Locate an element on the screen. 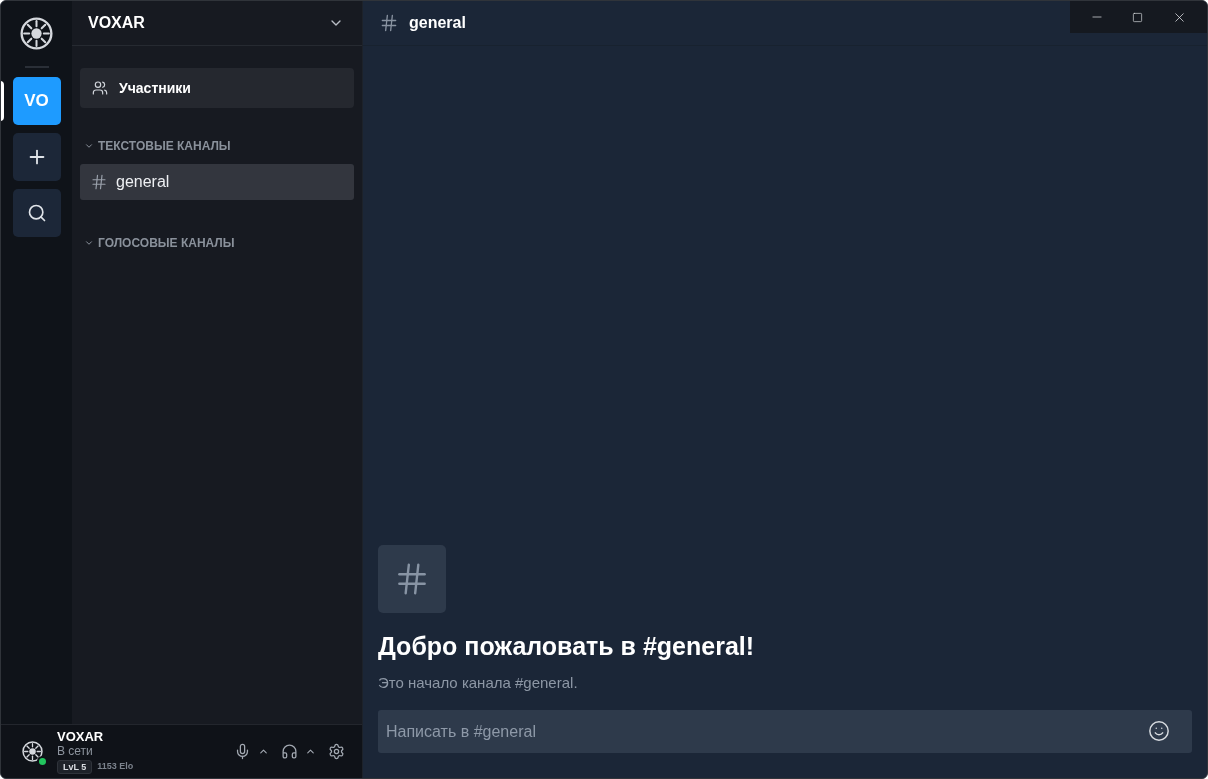 This screenshot has width=1208, height=779. search-icon is located at coordinates (36, 213).